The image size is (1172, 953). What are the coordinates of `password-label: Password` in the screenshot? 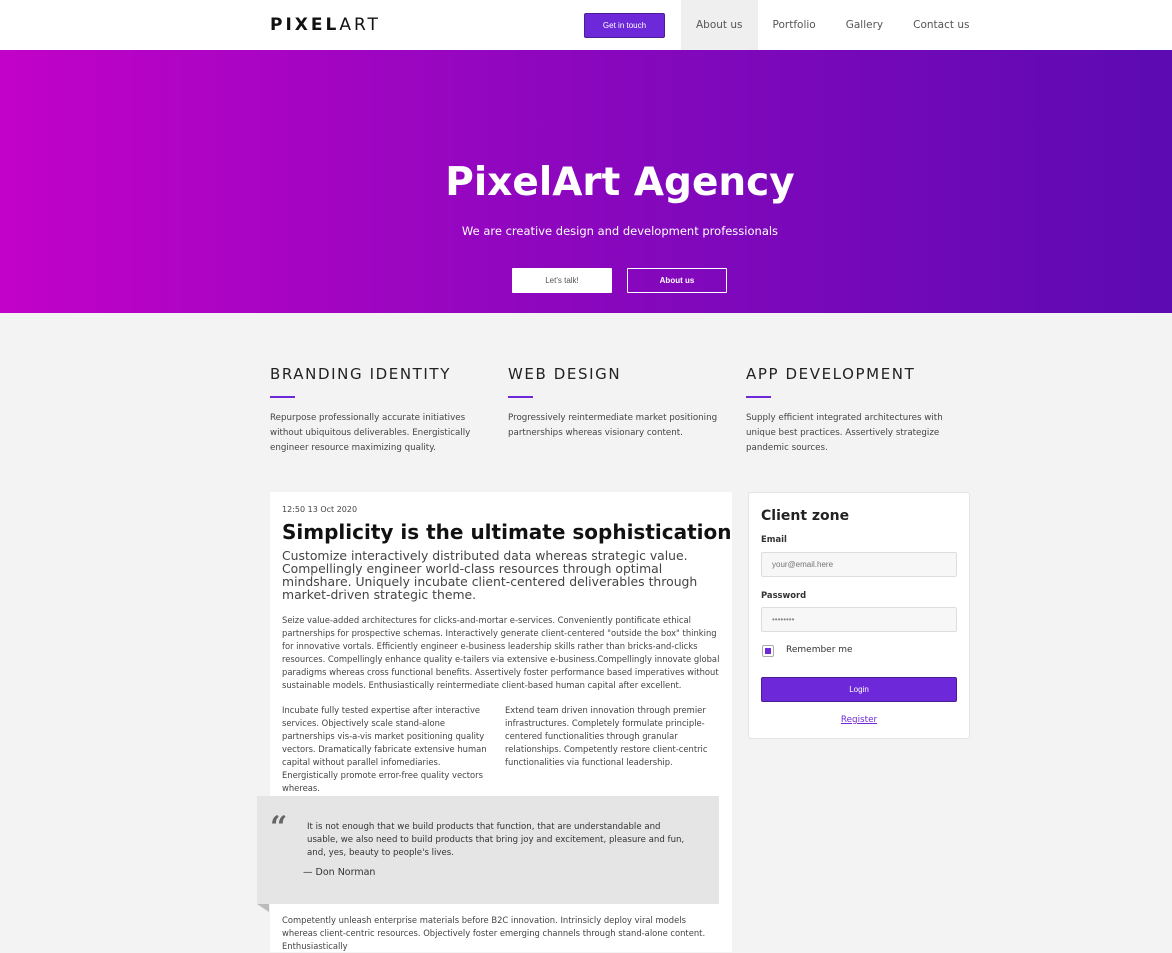 It's located at (784, 595).